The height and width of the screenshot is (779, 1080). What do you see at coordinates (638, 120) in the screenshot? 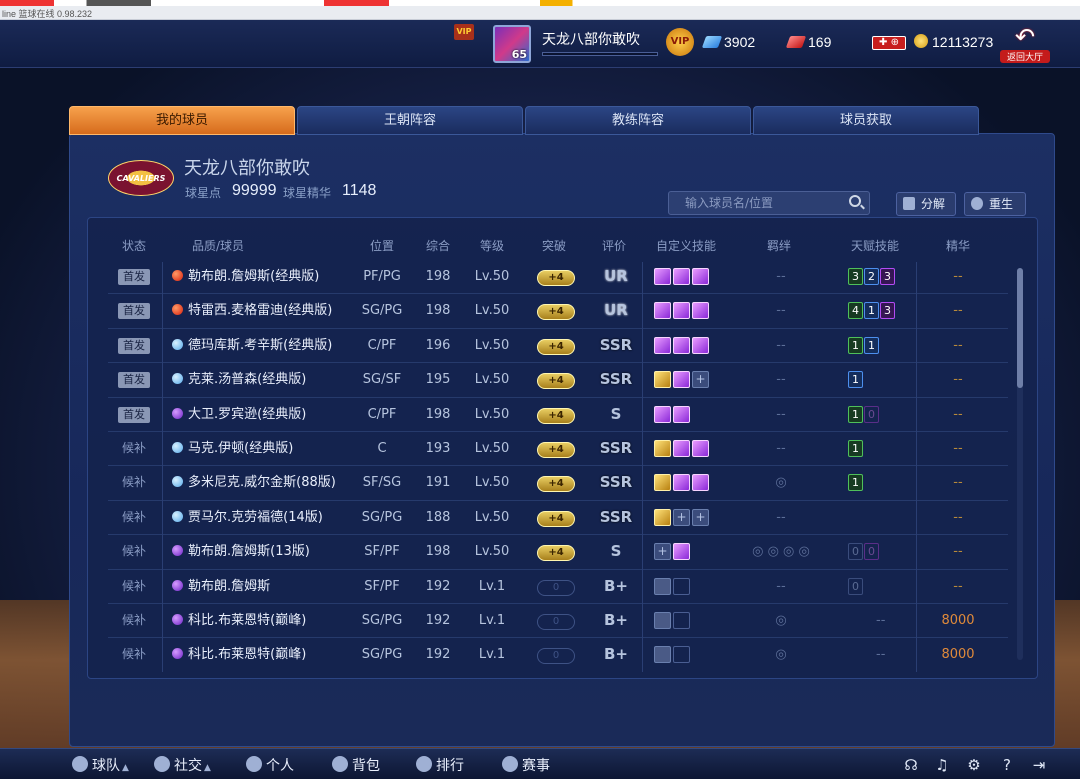
I see `tab-coach-lineup: 教练阵容` at bounding box center [638, 120].